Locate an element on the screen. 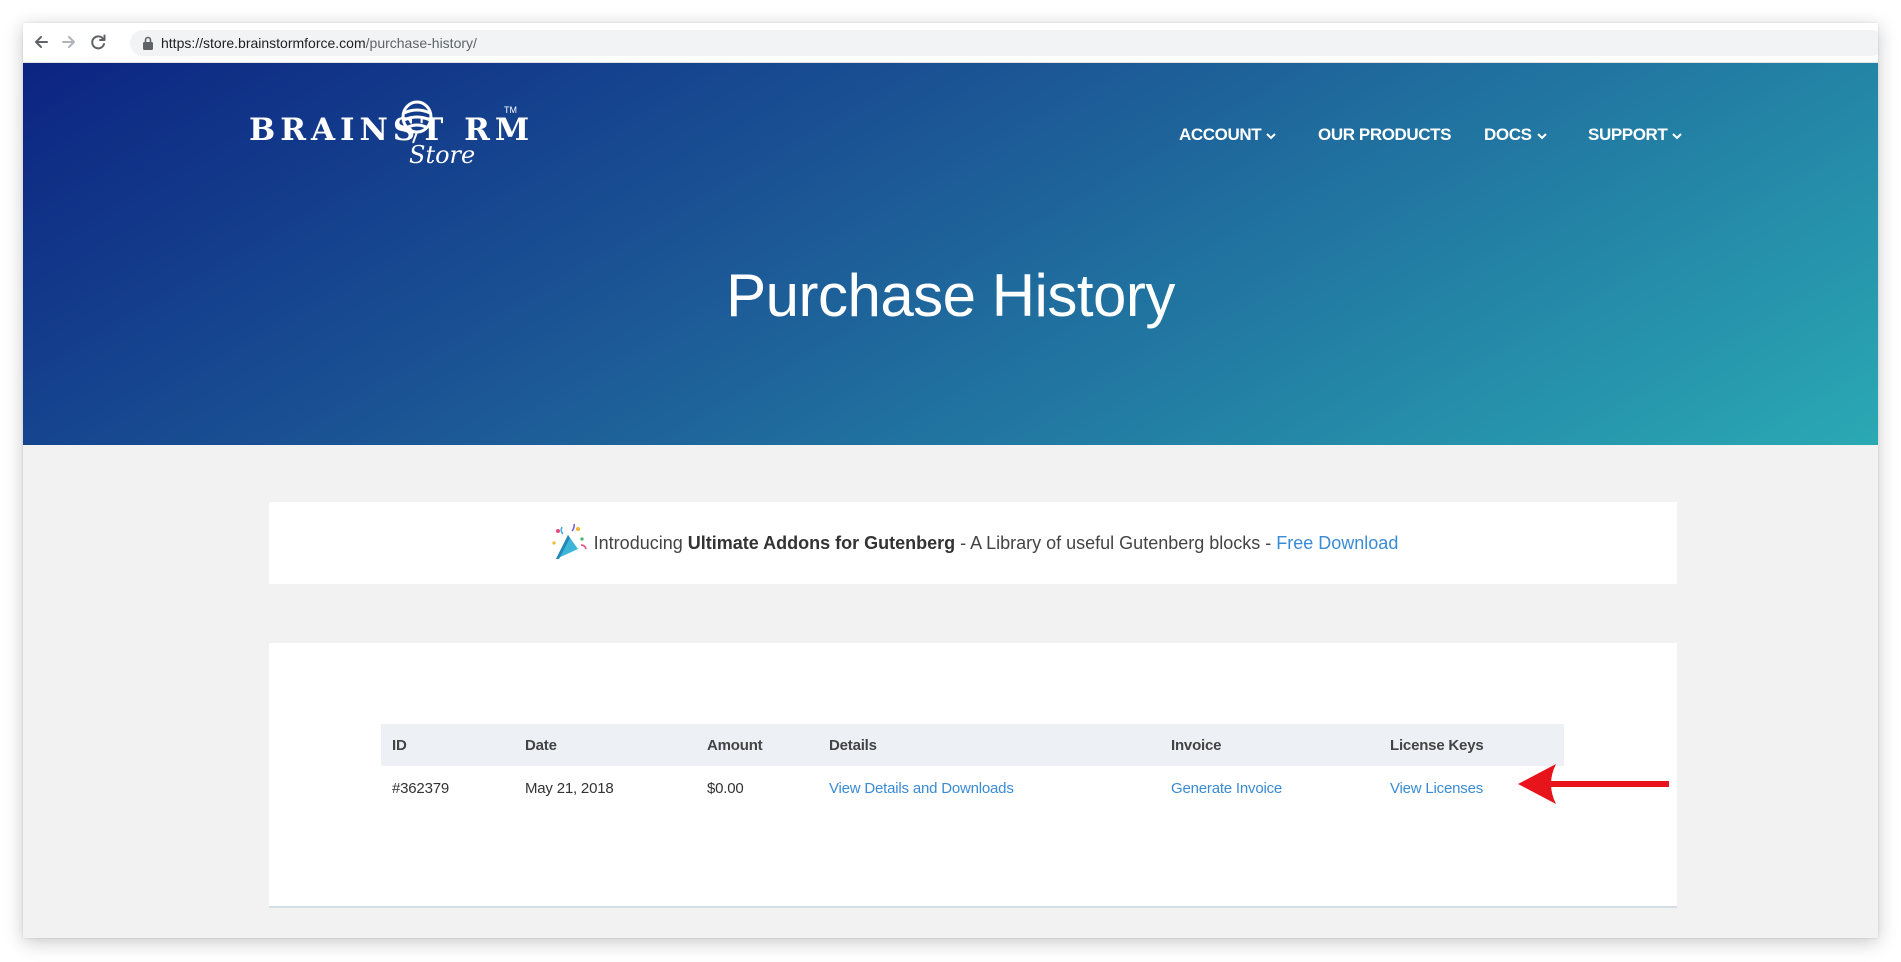  nav-our-products: OUR PRODUCTS is located at coordinates (1384, 135).